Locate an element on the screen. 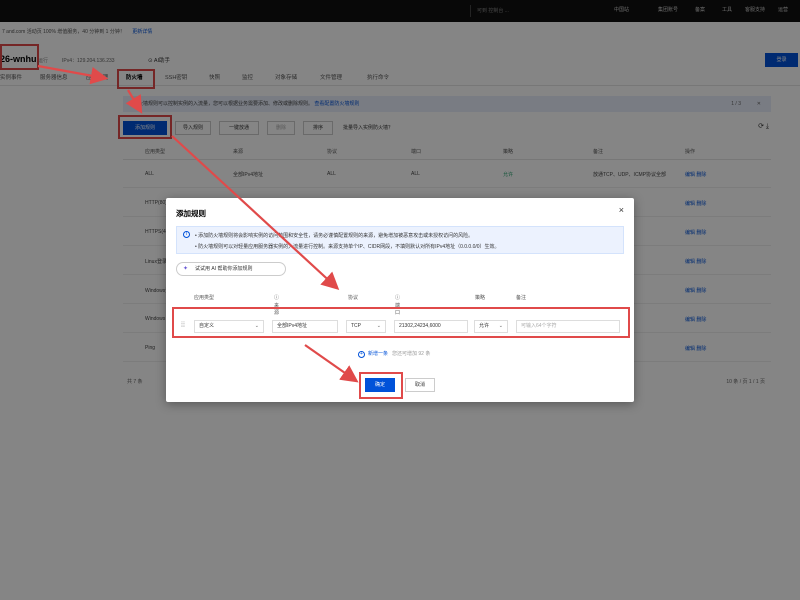 Image resolution: width=800 pixels, height=600 pixels. add-more-rule-button: + 新增一条 您还可增加 92 条 is located at coordinates (394, 354).